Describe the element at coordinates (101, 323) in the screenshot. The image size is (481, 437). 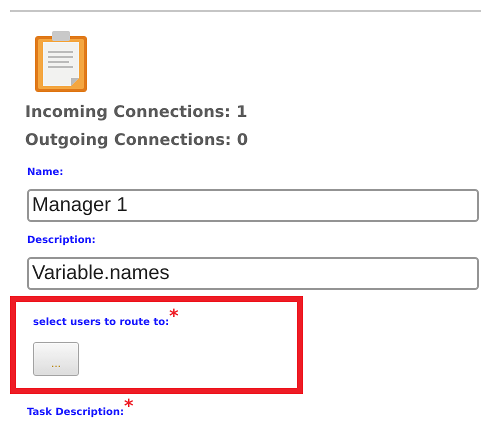
I see `field-label: select users to route to:` at that location.